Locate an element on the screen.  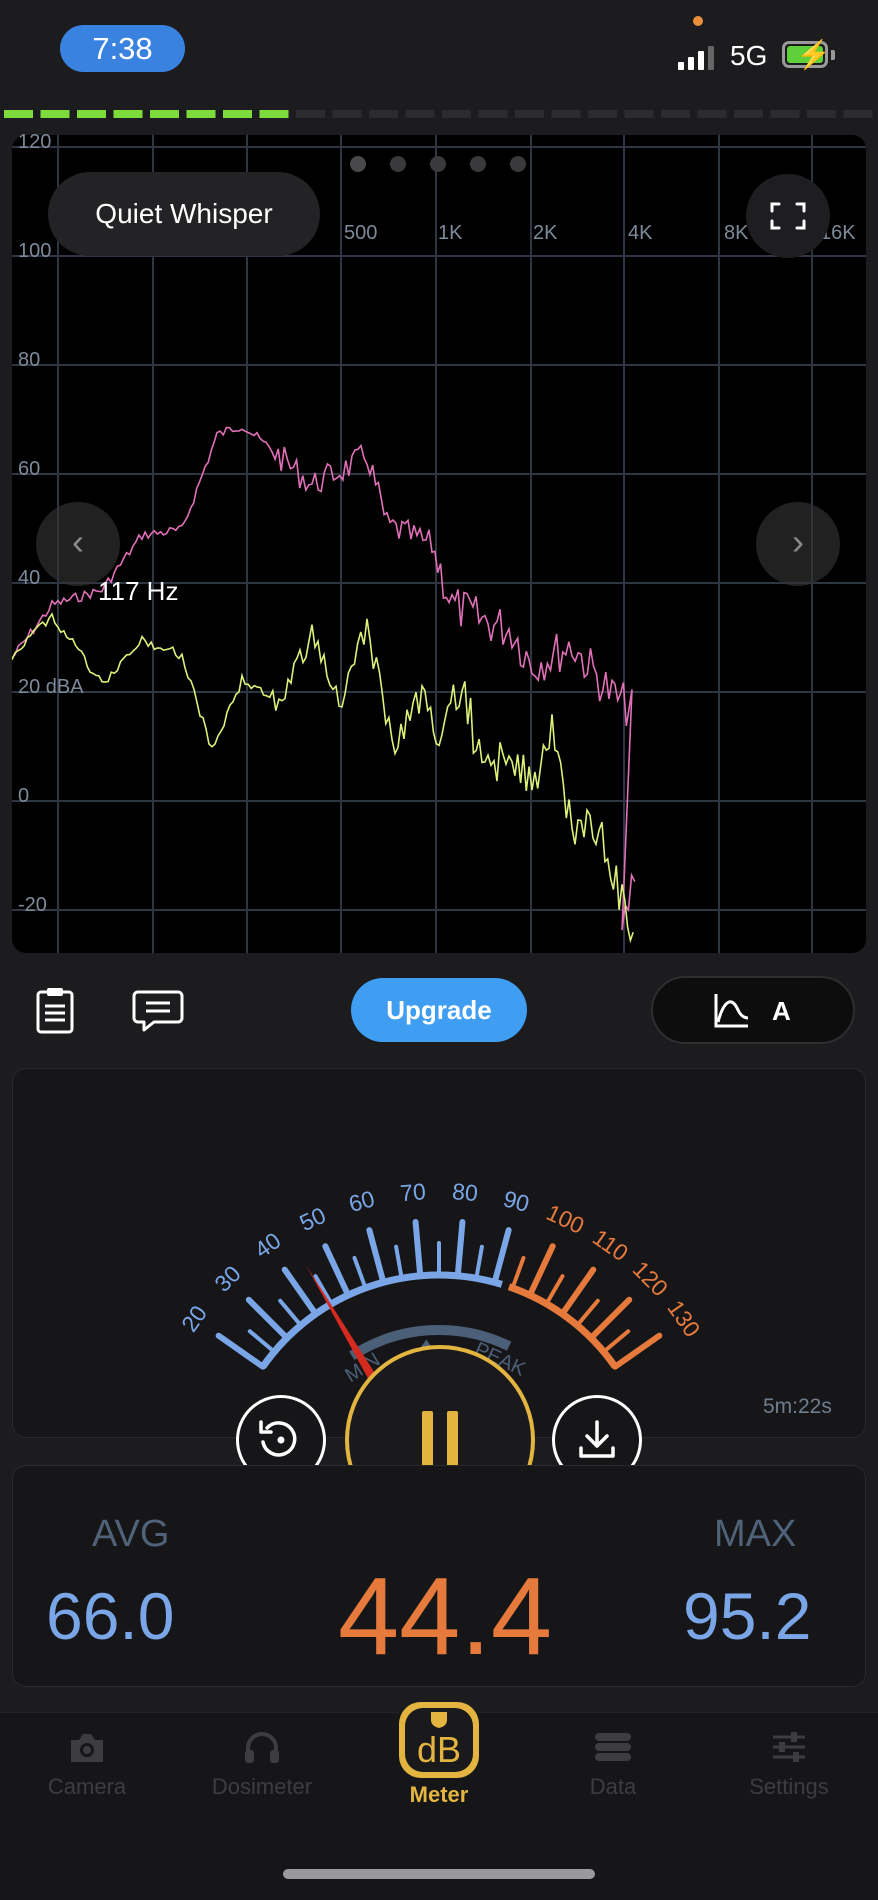
avg-label: AVG is located at coordinates (131, 1534).